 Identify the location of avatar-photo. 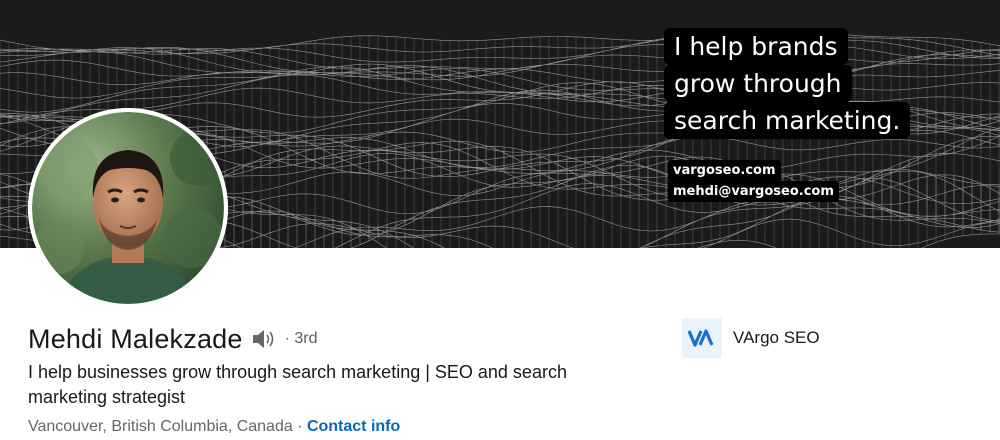
(128, 208).